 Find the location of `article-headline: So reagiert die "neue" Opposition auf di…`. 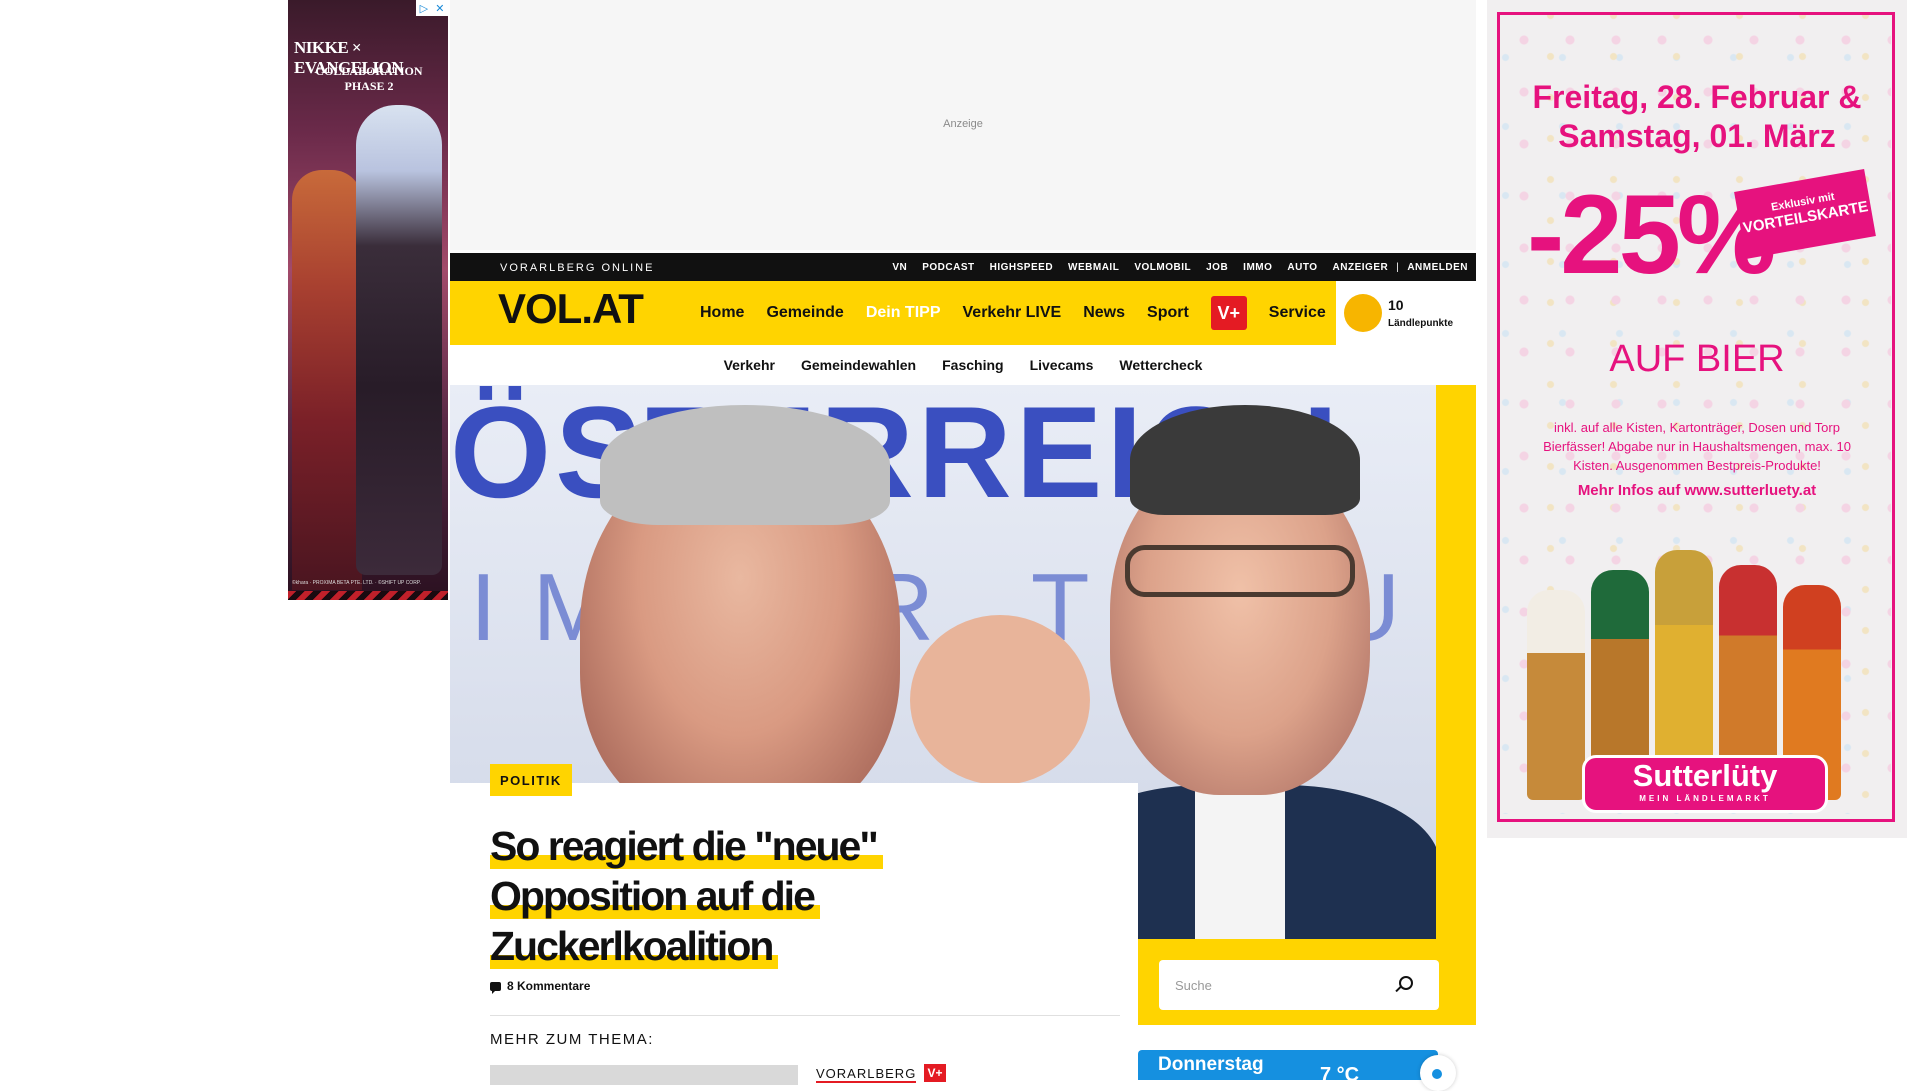

article-headline: So reagiert die "neue" Opposition auf di… is located at coordinates (750, 896).